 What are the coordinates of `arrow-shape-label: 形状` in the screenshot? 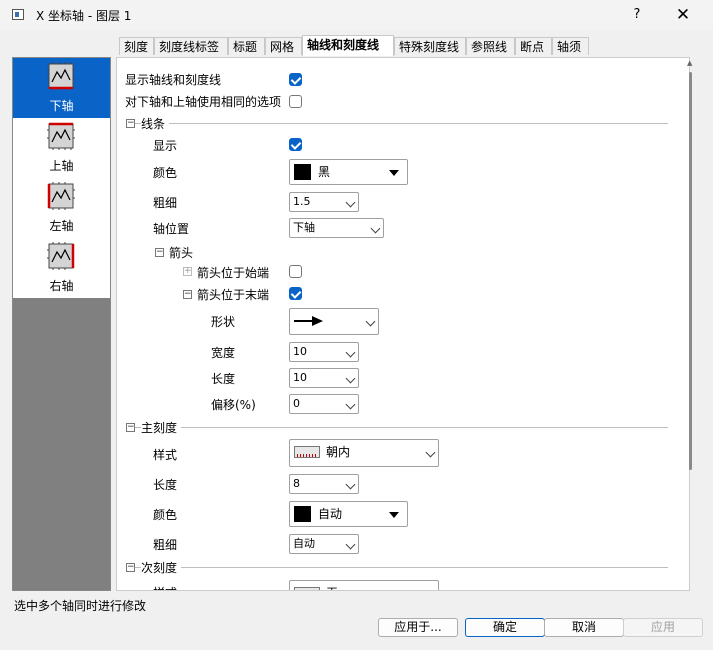 It's located at (223, 322).